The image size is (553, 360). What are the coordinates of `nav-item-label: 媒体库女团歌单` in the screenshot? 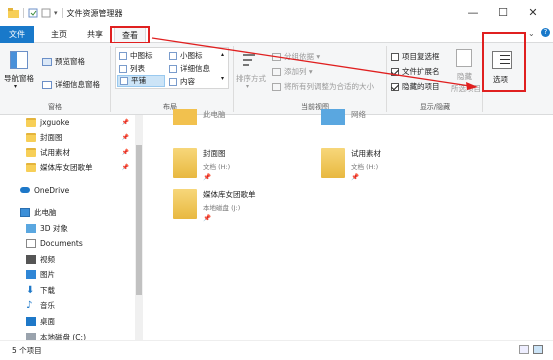 It's located at (66, 167).